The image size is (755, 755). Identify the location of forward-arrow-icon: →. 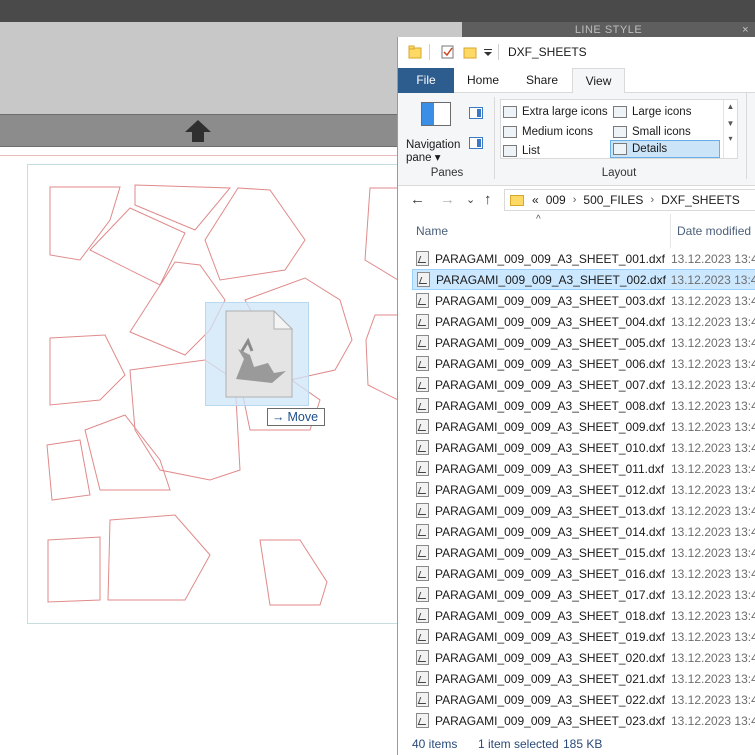
(447, 199).